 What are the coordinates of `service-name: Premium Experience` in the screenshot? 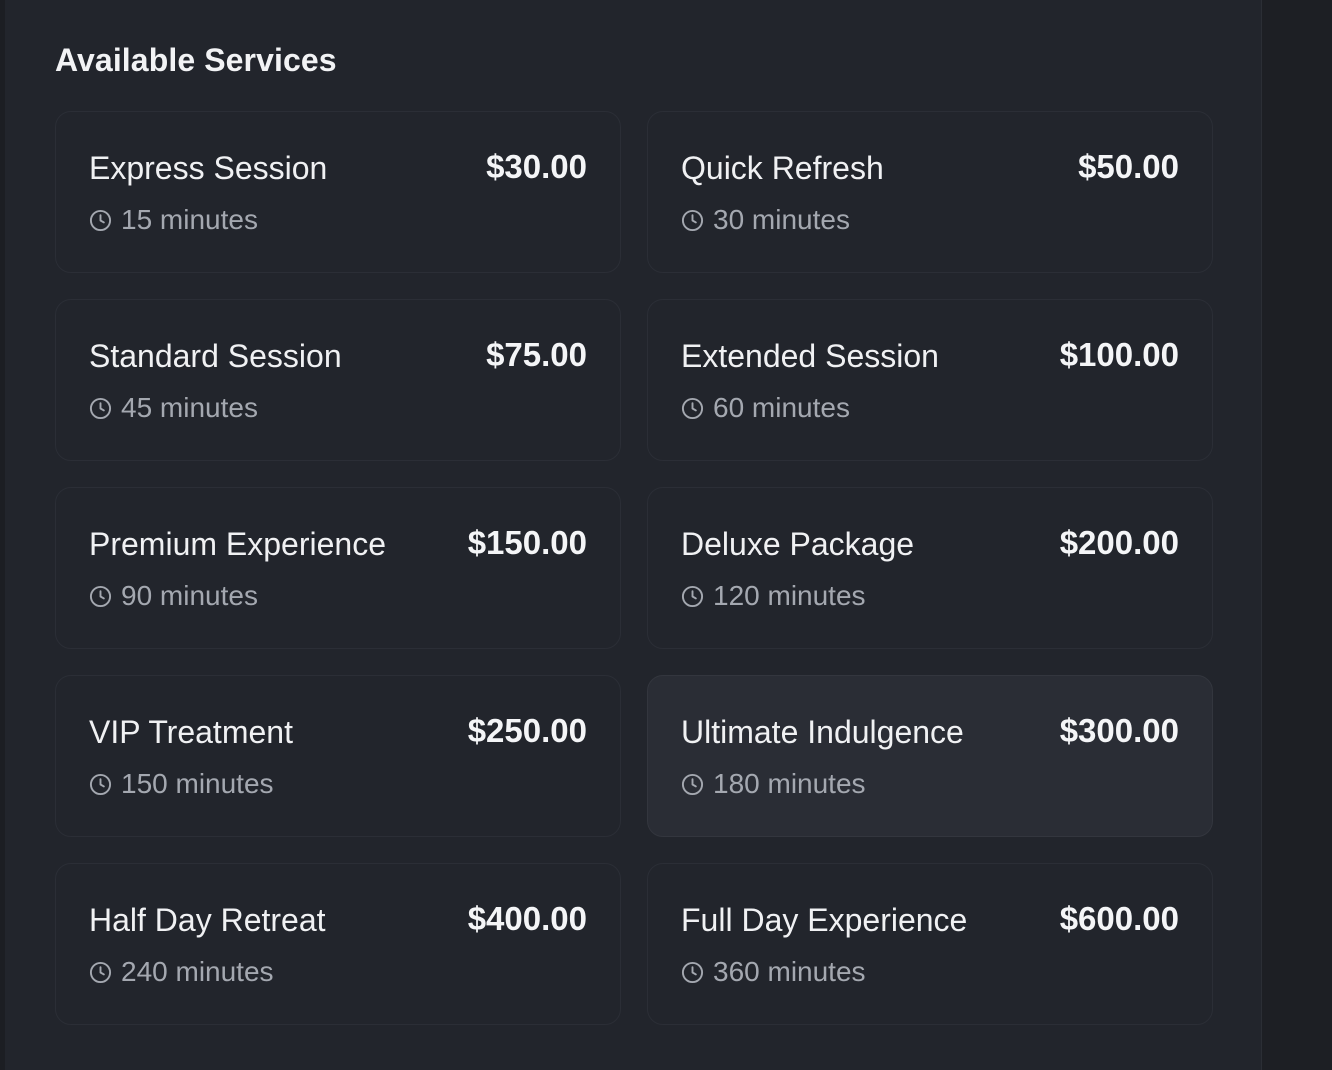 It's located at (237, 544).